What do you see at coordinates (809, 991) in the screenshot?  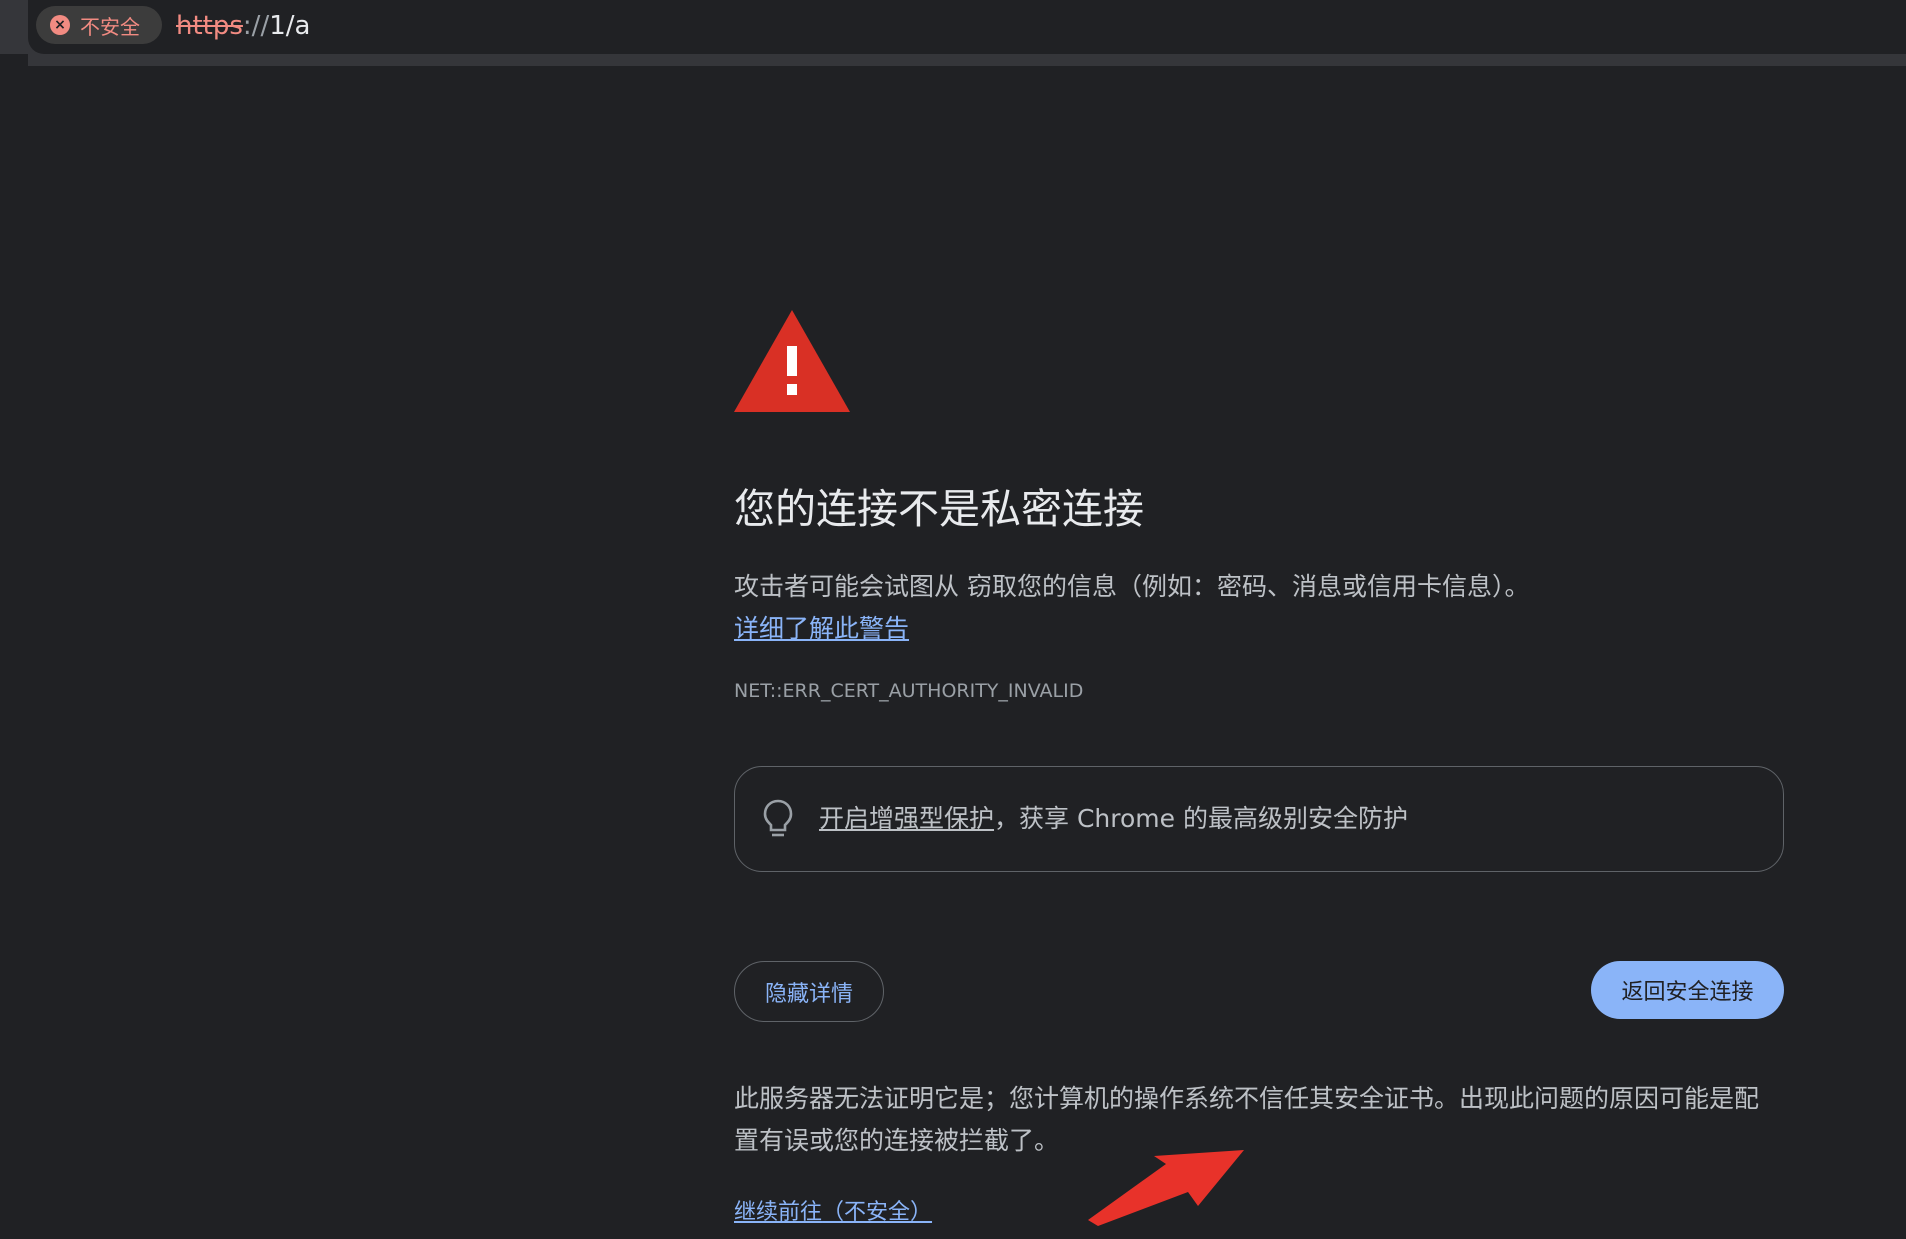 I see `hide-details-button: 隐藏详情` at bounding box center [809, 991].